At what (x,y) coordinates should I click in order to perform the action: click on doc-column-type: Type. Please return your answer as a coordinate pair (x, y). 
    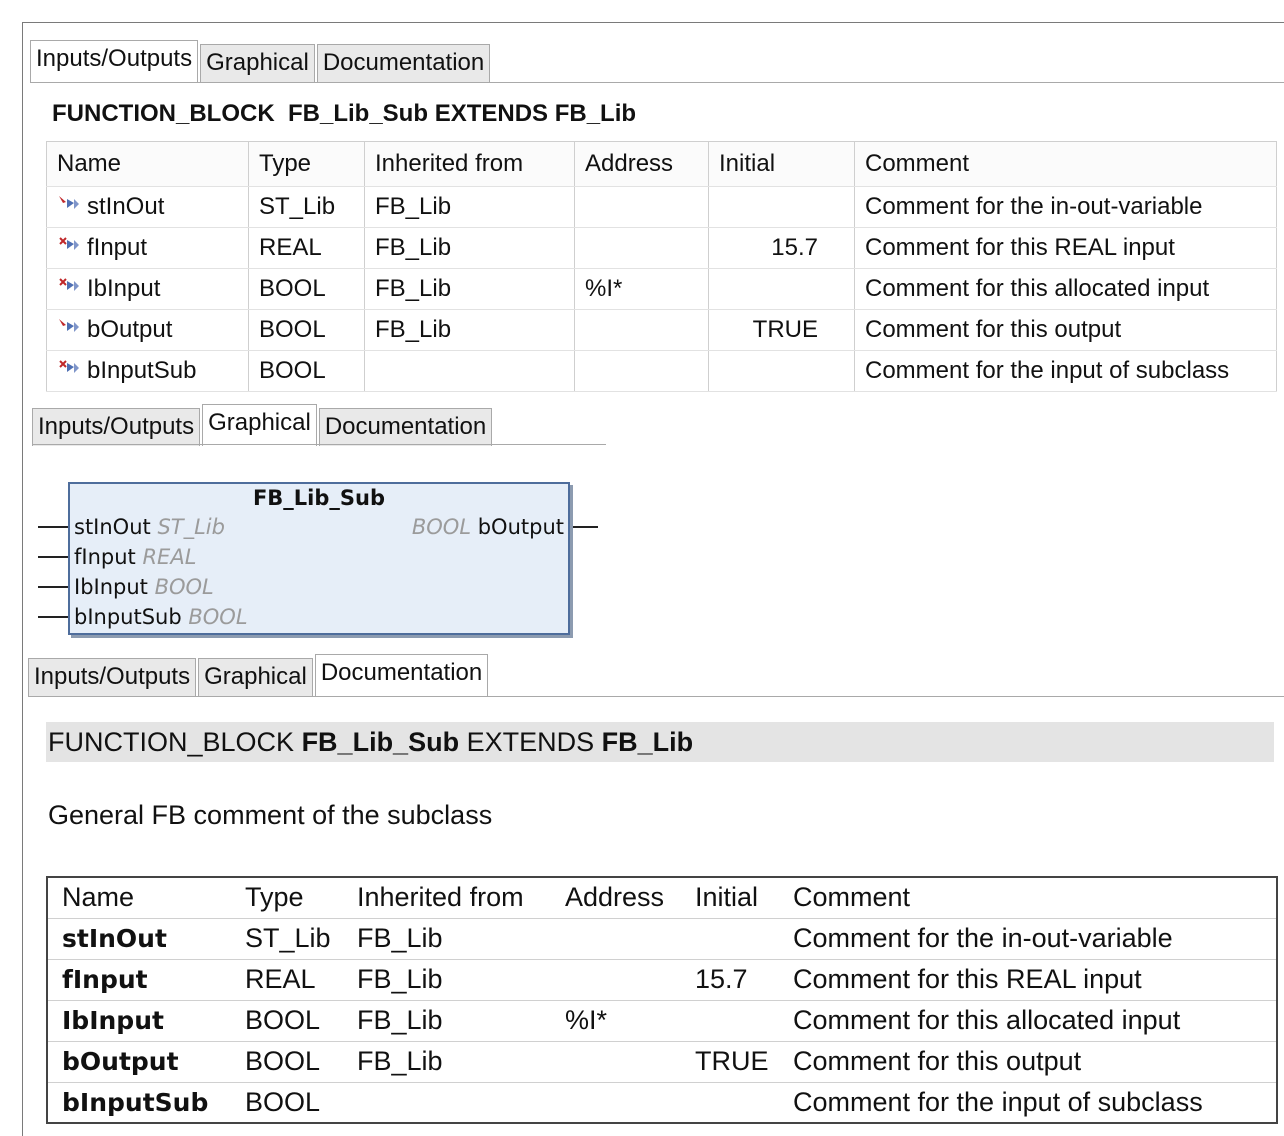
    Looking at the image, I should click on (287, 898).